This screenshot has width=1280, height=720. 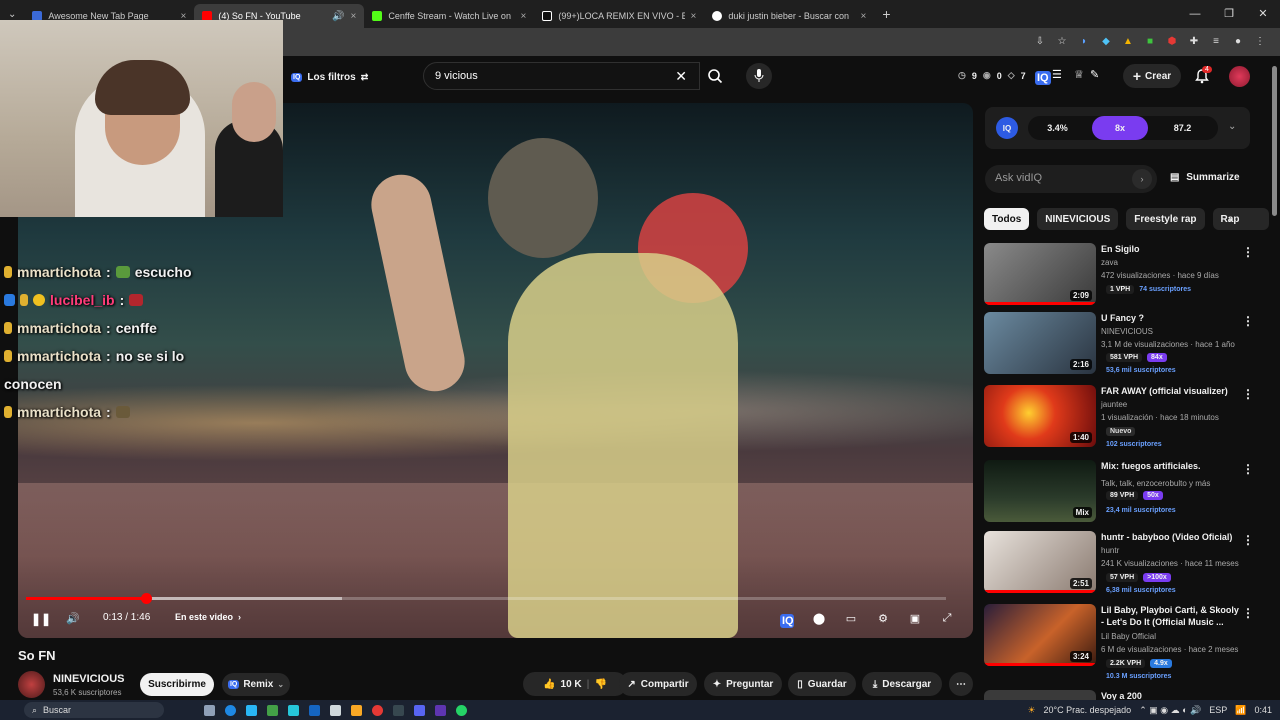 What do you see at coordinates (230, 710) in the screenshot?
I see `edge-icon` at bounding box center [230, 710].